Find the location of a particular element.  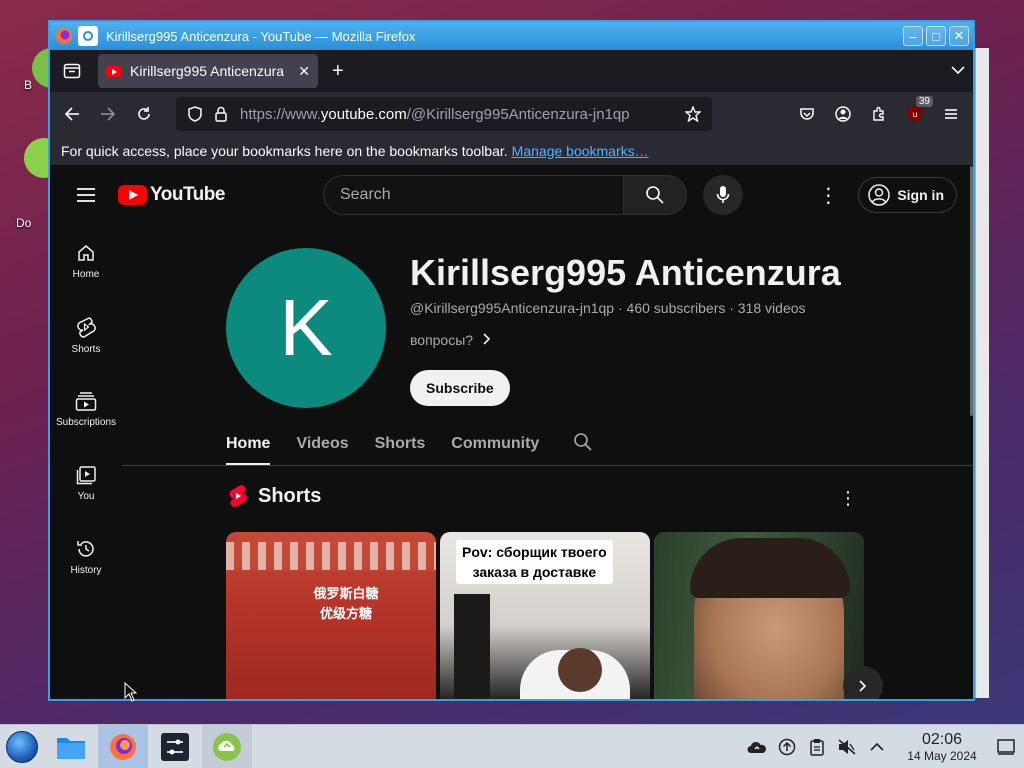

account-circle-icon is located at coordinates (879, 195).